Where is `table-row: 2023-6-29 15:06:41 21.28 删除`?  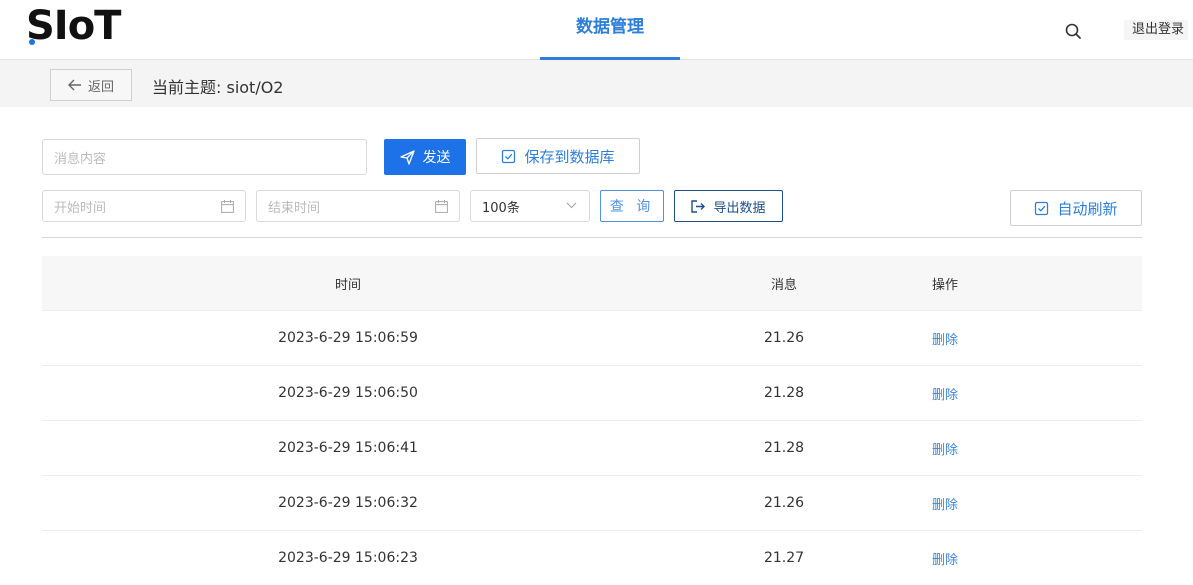
table-row: 2023-6-29 15:06:41 21.28 删除 is located at coordinates (592, 448).